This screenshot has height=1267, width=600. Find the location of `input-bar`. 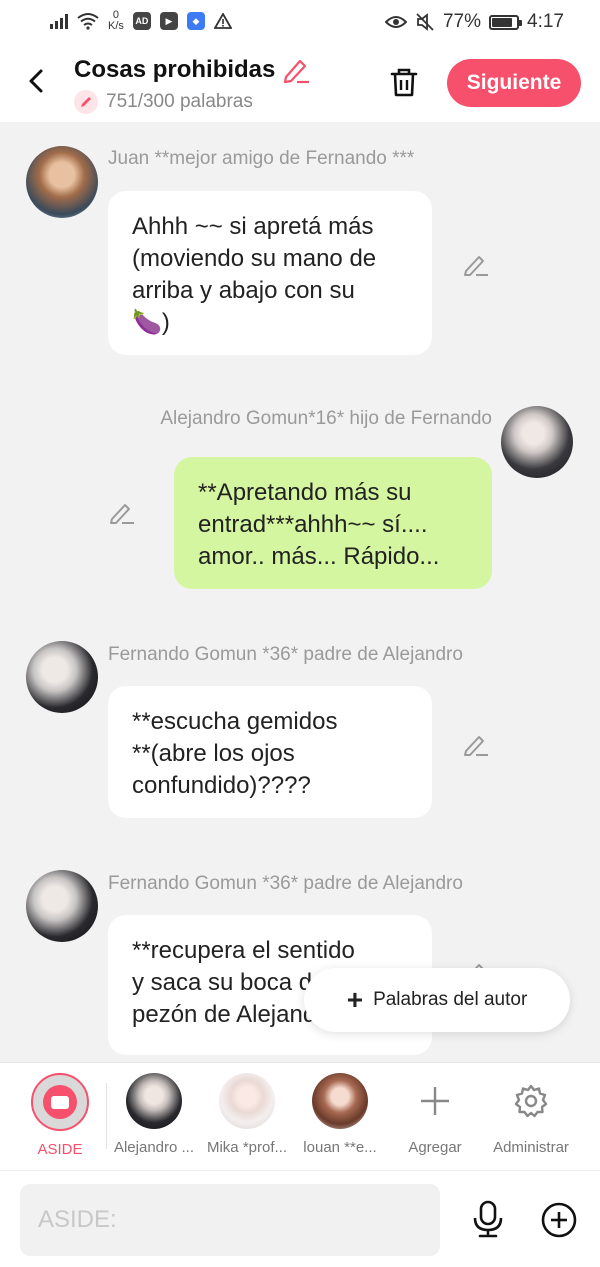

input-bar is located at coordinates (300, 1218).